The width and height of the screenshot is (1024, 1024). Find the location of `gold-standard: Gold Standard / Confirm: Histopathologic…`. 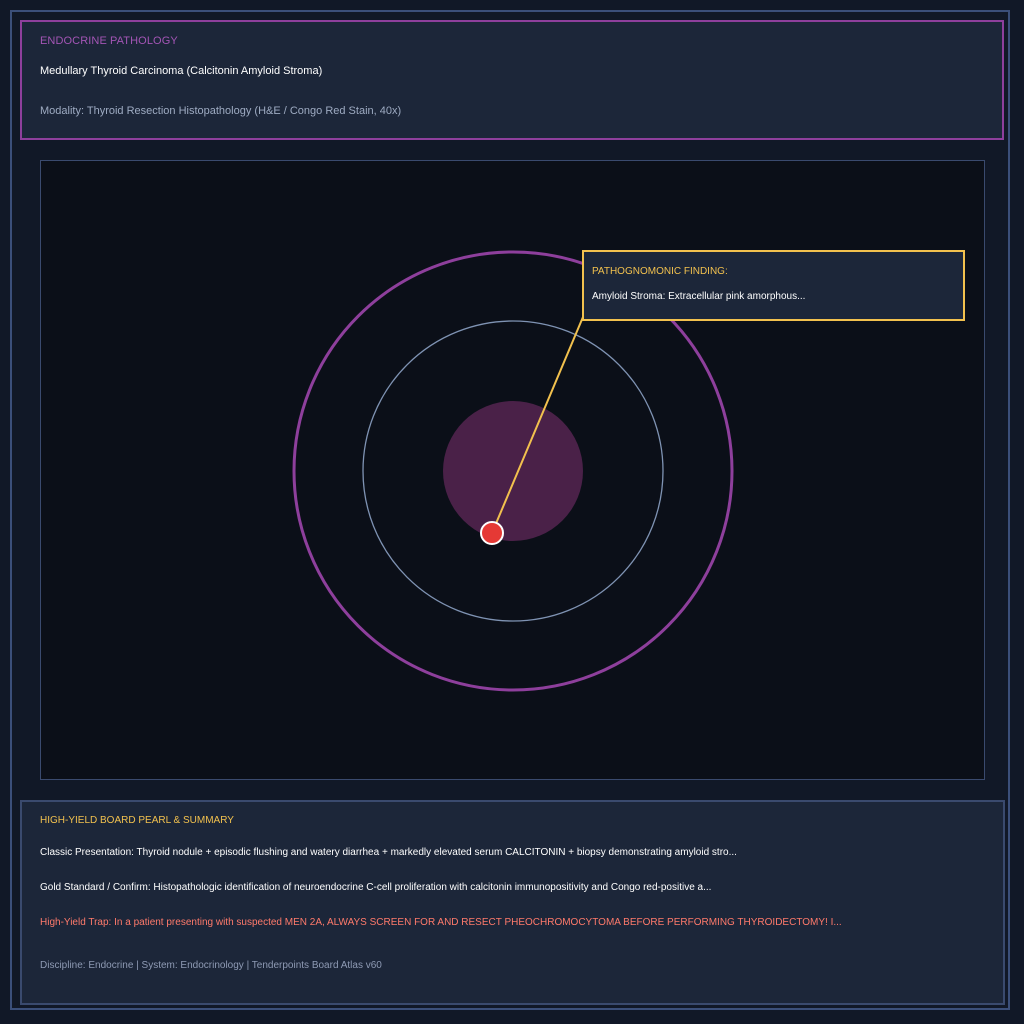

gold-standard: Gold Standard / Confirm: Histopathologic… is located at coordinates (376, 887).